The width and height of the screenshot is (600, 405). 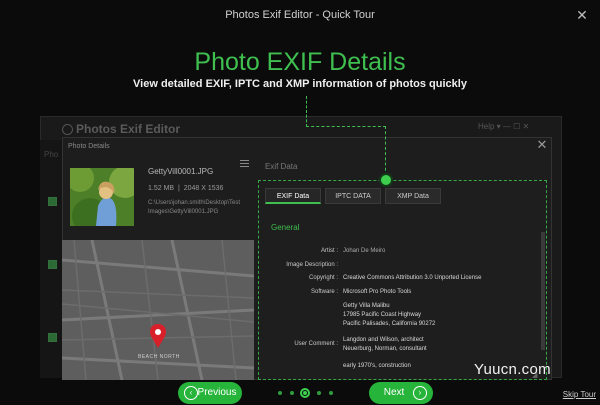 What do you see at coordinates (51, 259) in the screenshot?
I see `background-app-sidebar` at bounding box center [51, 259].